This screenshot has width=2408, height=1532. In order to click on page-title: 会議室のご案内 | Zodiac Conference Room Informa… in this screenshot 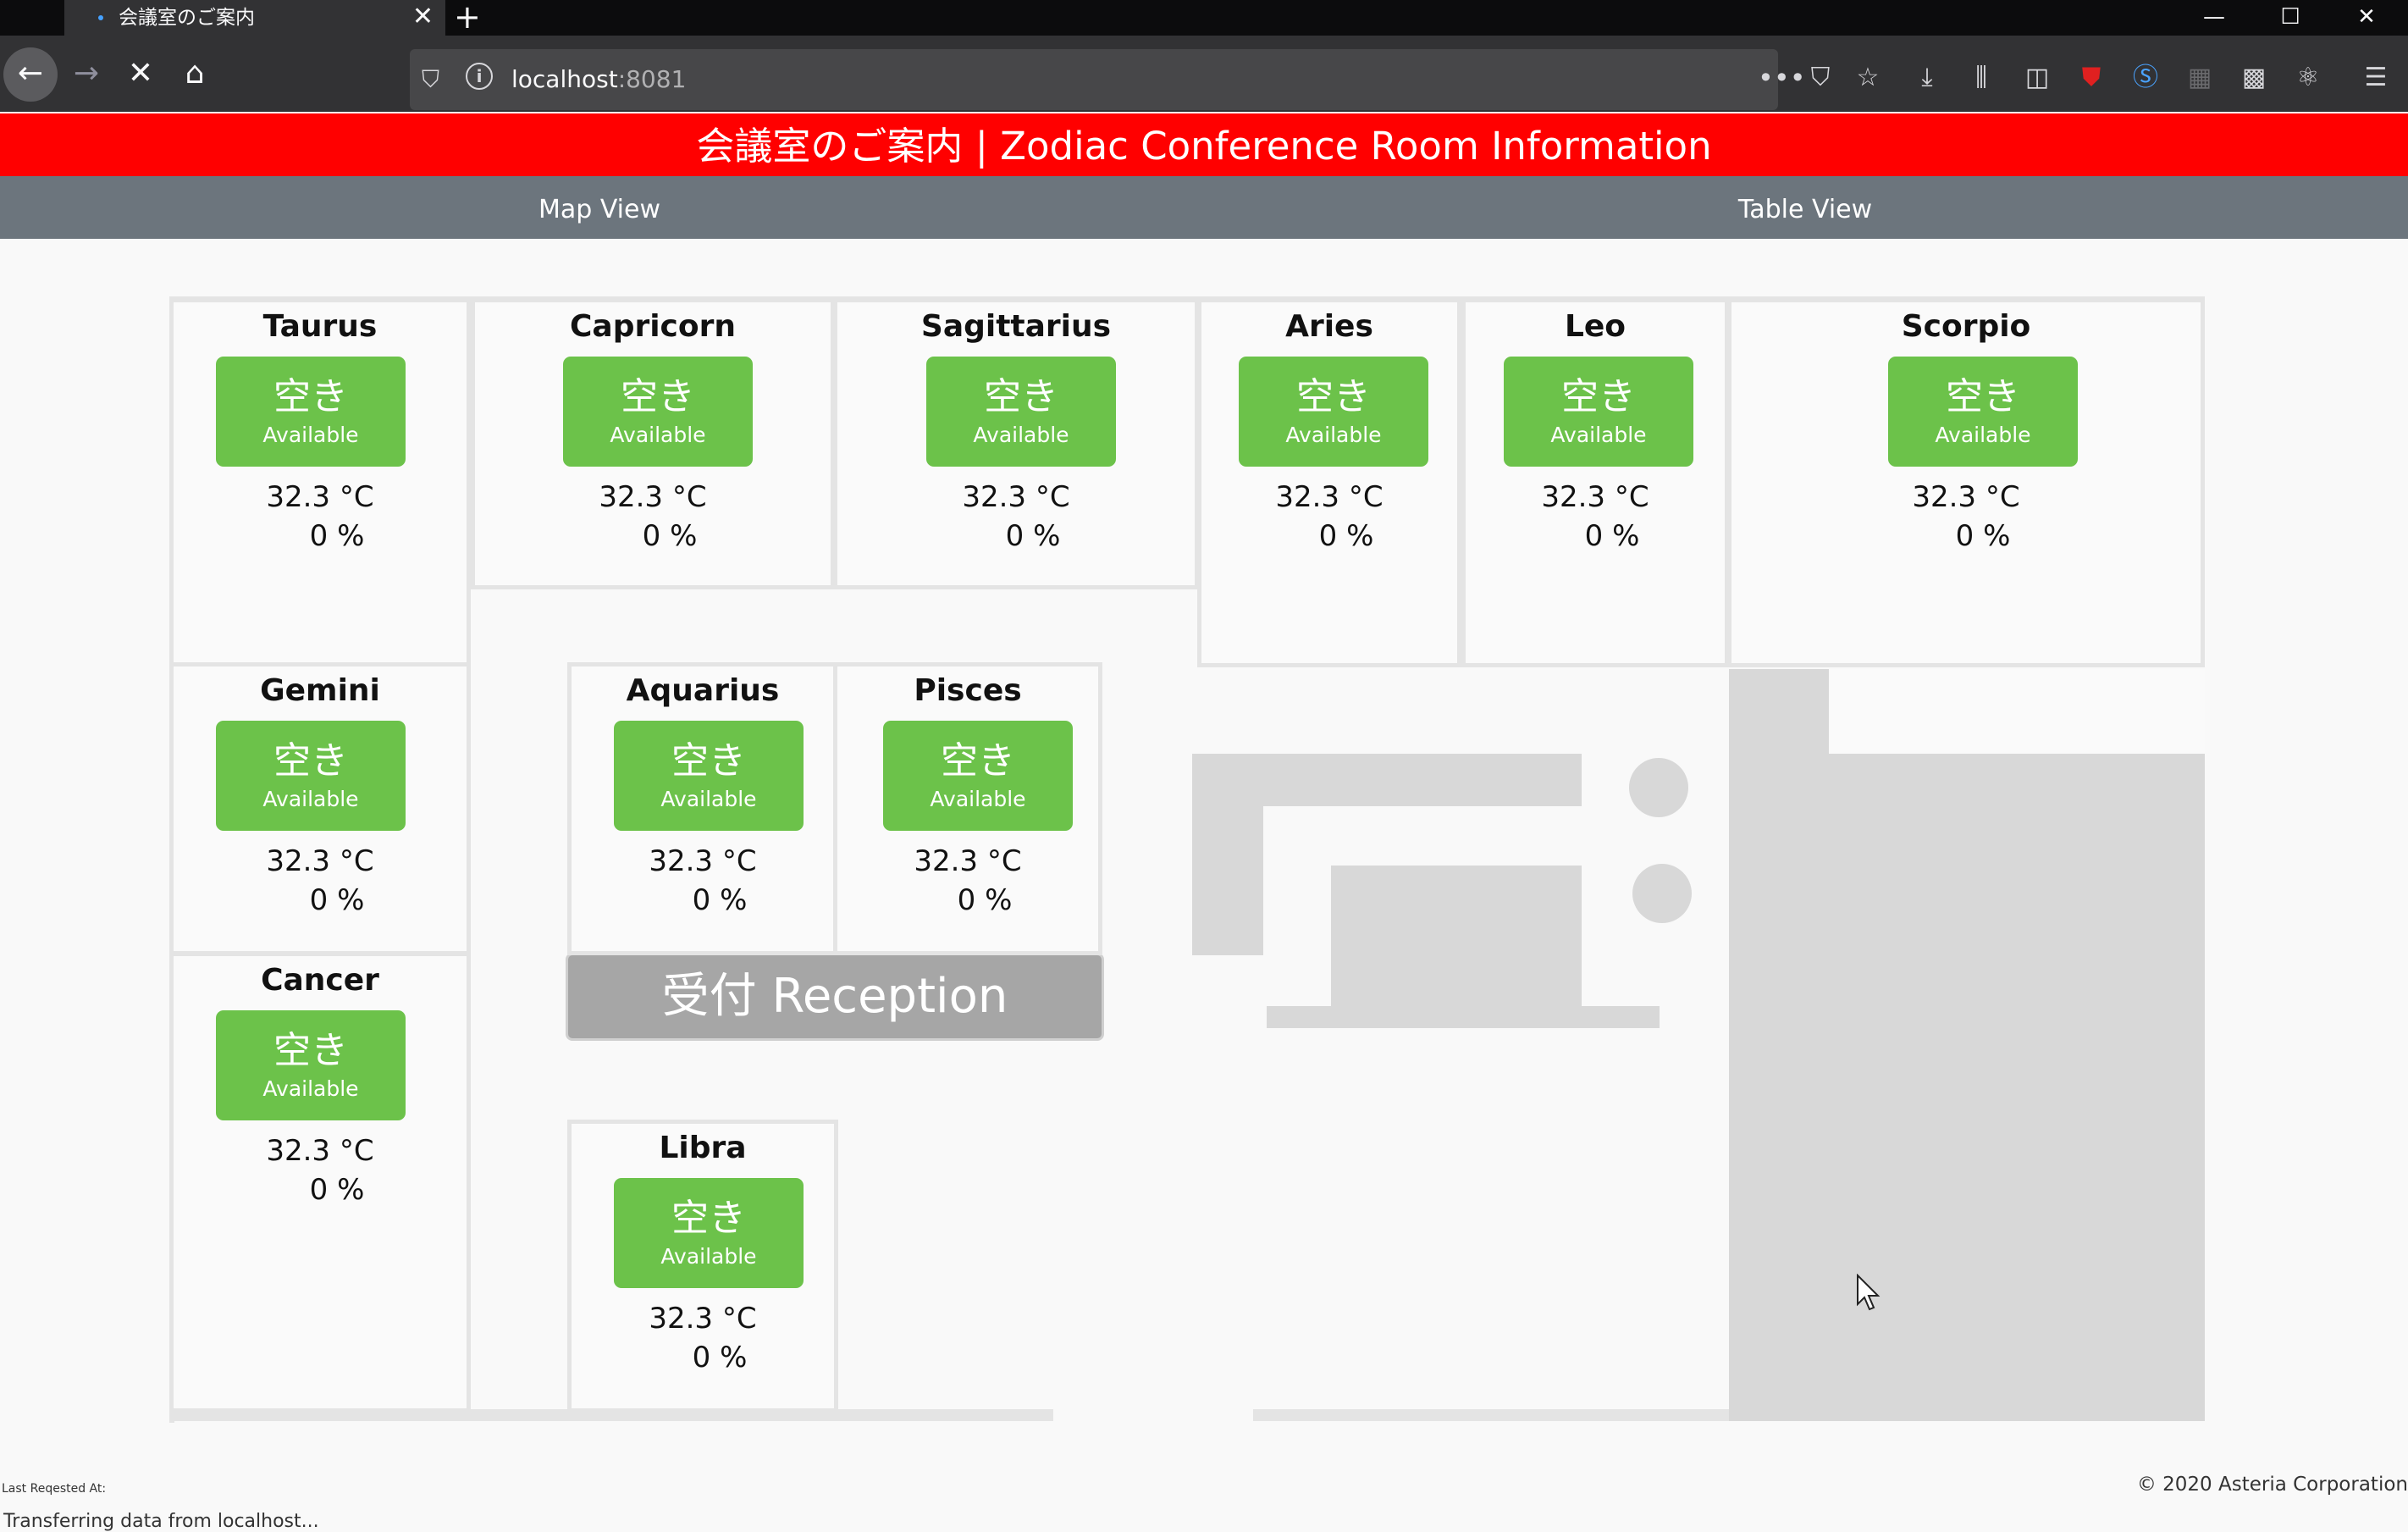, I will do `click(1204, 146)`.